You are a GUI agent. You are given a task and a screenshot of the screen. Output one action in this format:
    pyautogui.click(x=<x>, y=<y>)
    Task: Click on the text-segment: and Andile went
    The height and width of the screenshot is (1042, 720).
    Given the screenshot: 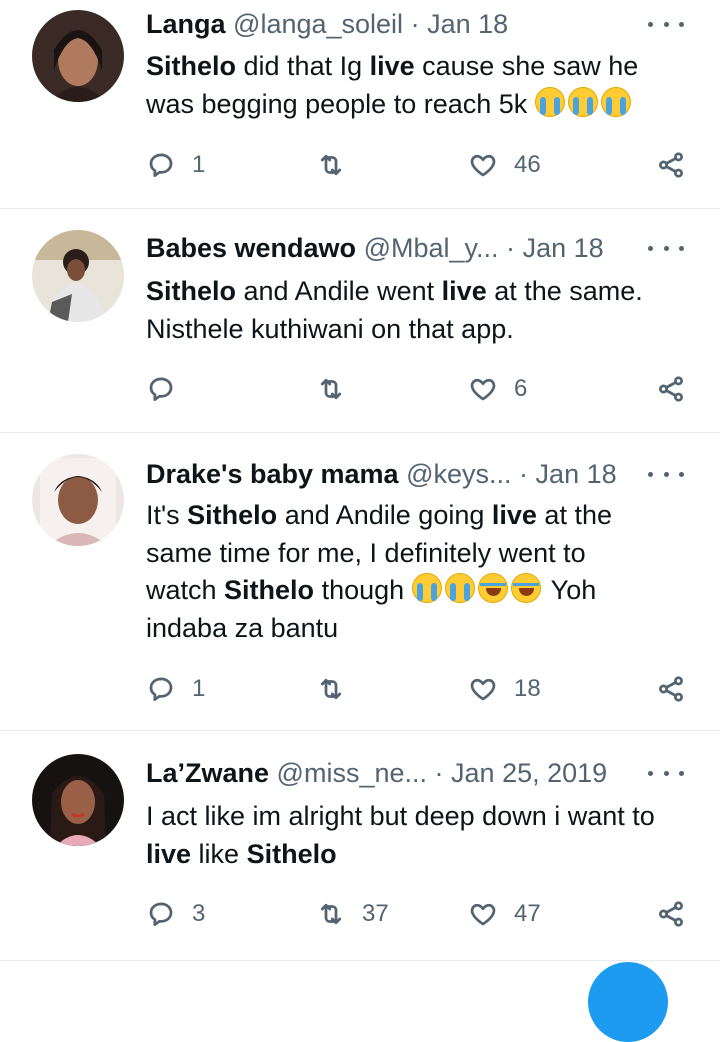 What is the action you would take?
    pyautogui.click(x=339, y=291)
    